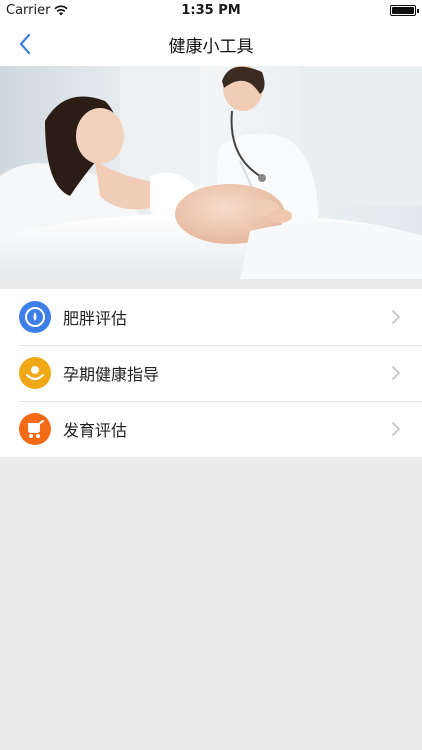 The height and width of the screenshot is (750, 422). I want to click on list-item-obesity-assessment: 肥胖评估, so click(211, 317).